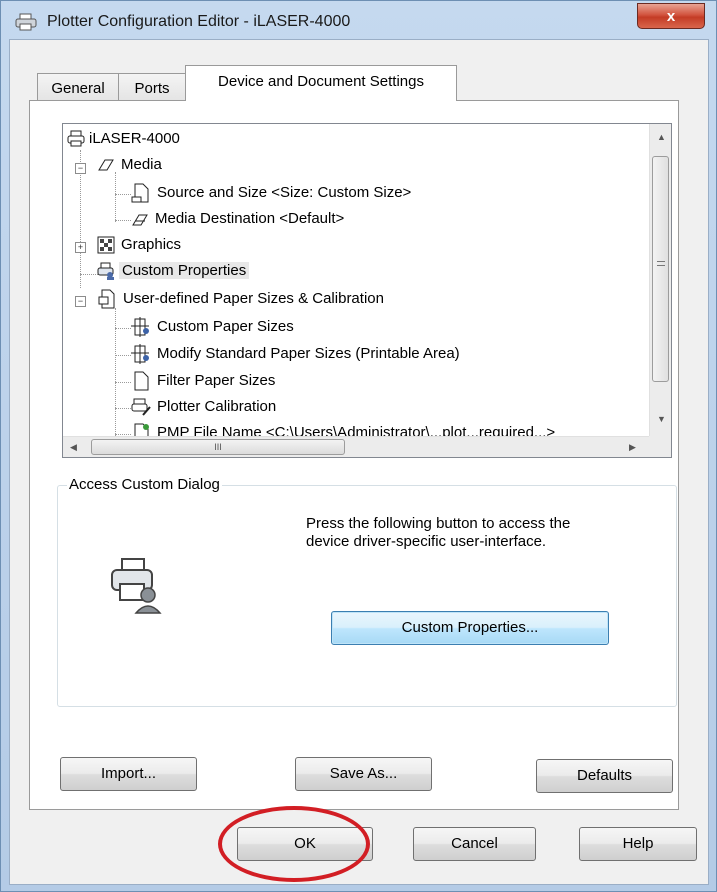  What do you see at coordinates (184, 270) in the screenshot?
I see `tree-label: Custom Properties` at bounding box center [184, 270].